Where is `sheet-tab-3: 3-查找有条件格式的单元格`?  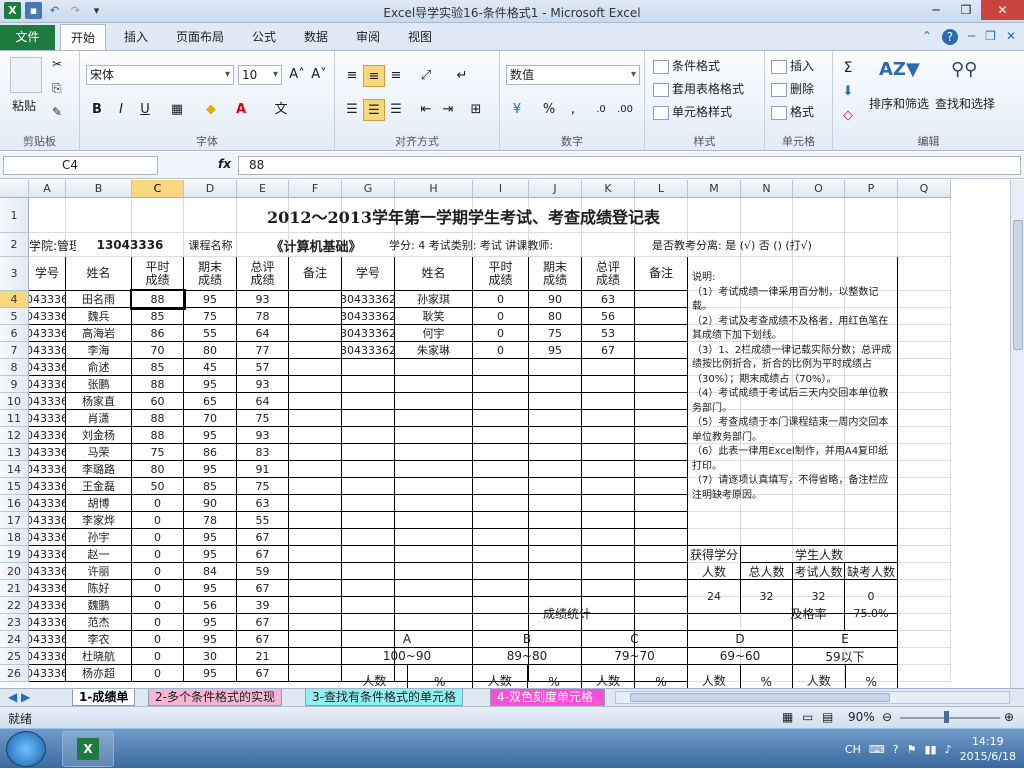
sheet-tab-3: 3-查找有条件格式的单元格 is located at coordinates (384, 697).